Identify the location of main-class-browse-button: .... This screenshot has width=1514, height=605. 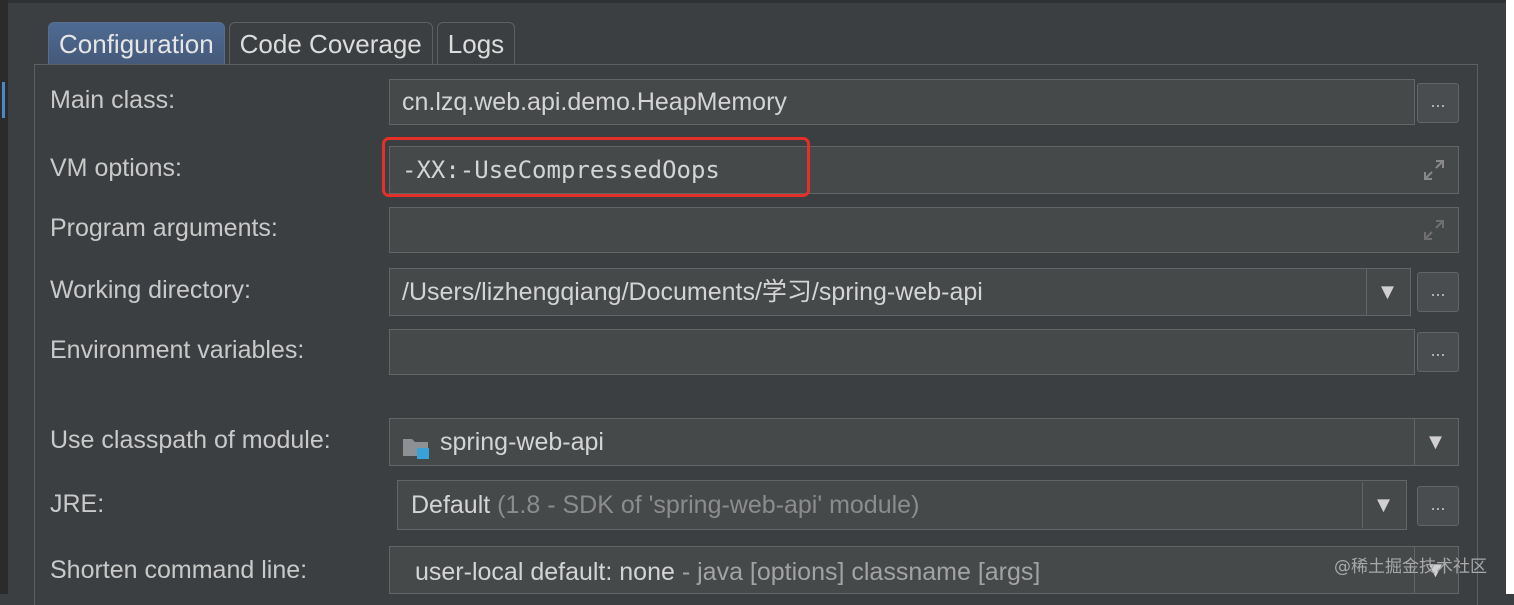
(1438, 103).